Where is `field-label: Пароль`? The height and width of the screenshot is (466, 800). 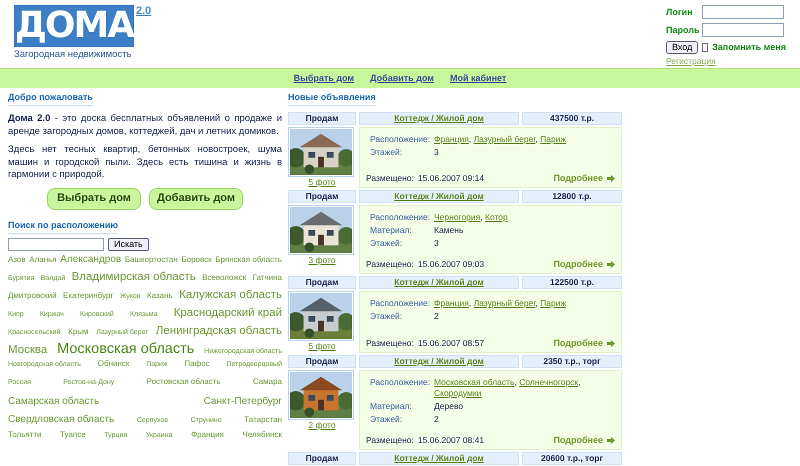
field-label: Пароль is located at coordinates (683, 30).